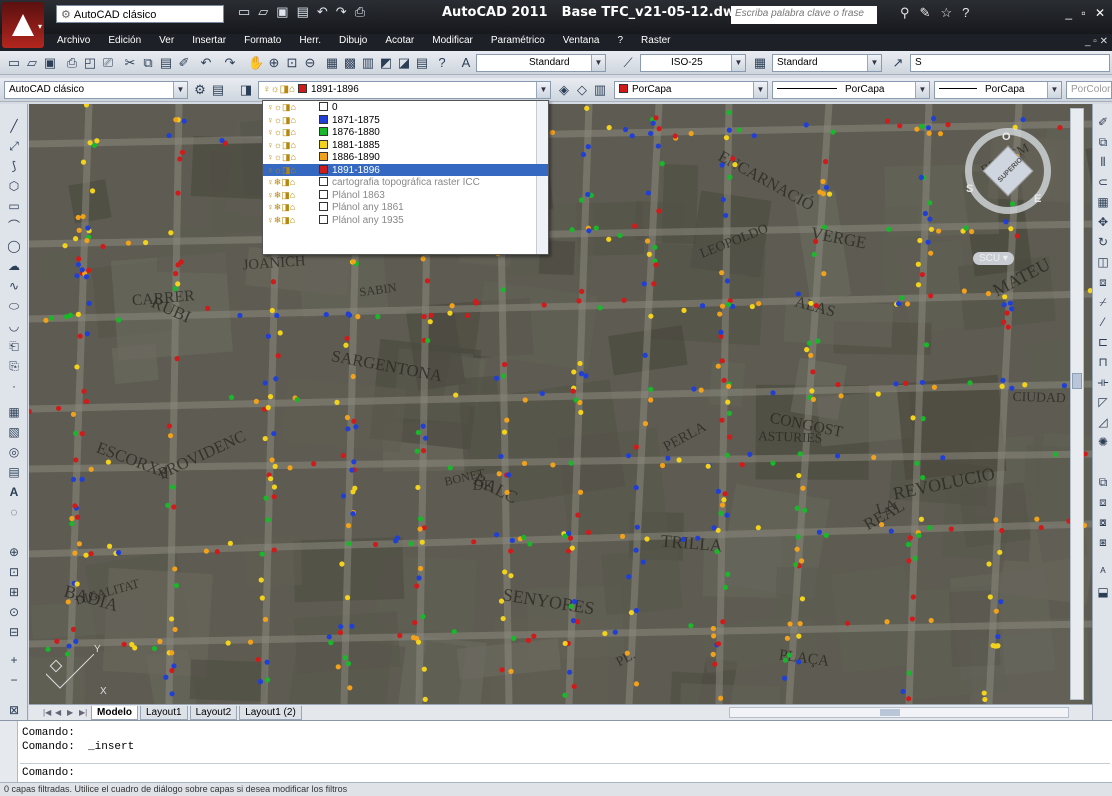  Describe the element at coordinates (691, 90) in the screenshot. I see `color-combo: PorCapa ▼` at that location.